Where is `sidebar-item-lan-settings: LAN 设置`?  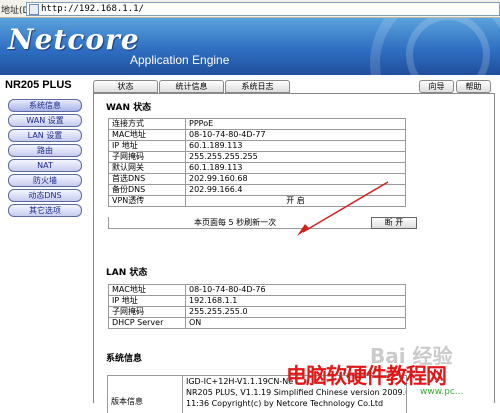 sidebar-item-lan-settings: LAN 设置 is located at coordinates (45, 135).